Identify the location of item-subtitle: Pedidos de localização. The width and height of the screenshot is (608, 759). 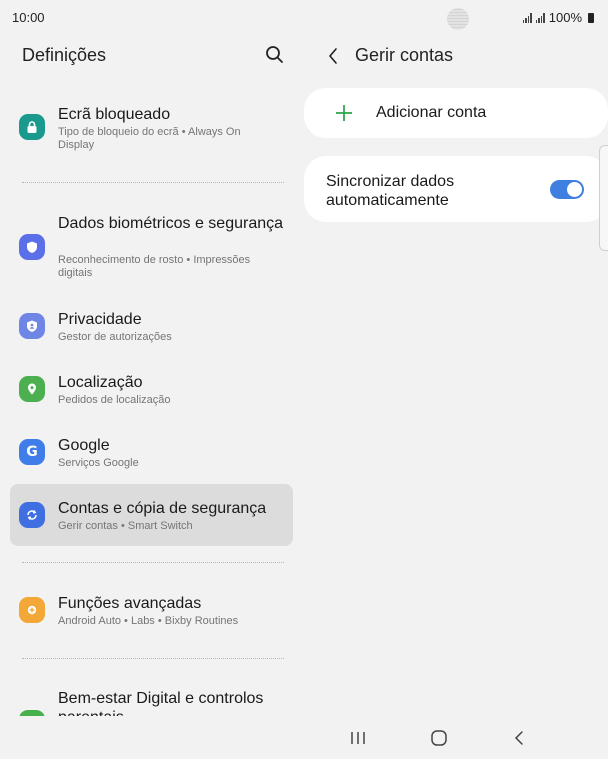
(114, 400).